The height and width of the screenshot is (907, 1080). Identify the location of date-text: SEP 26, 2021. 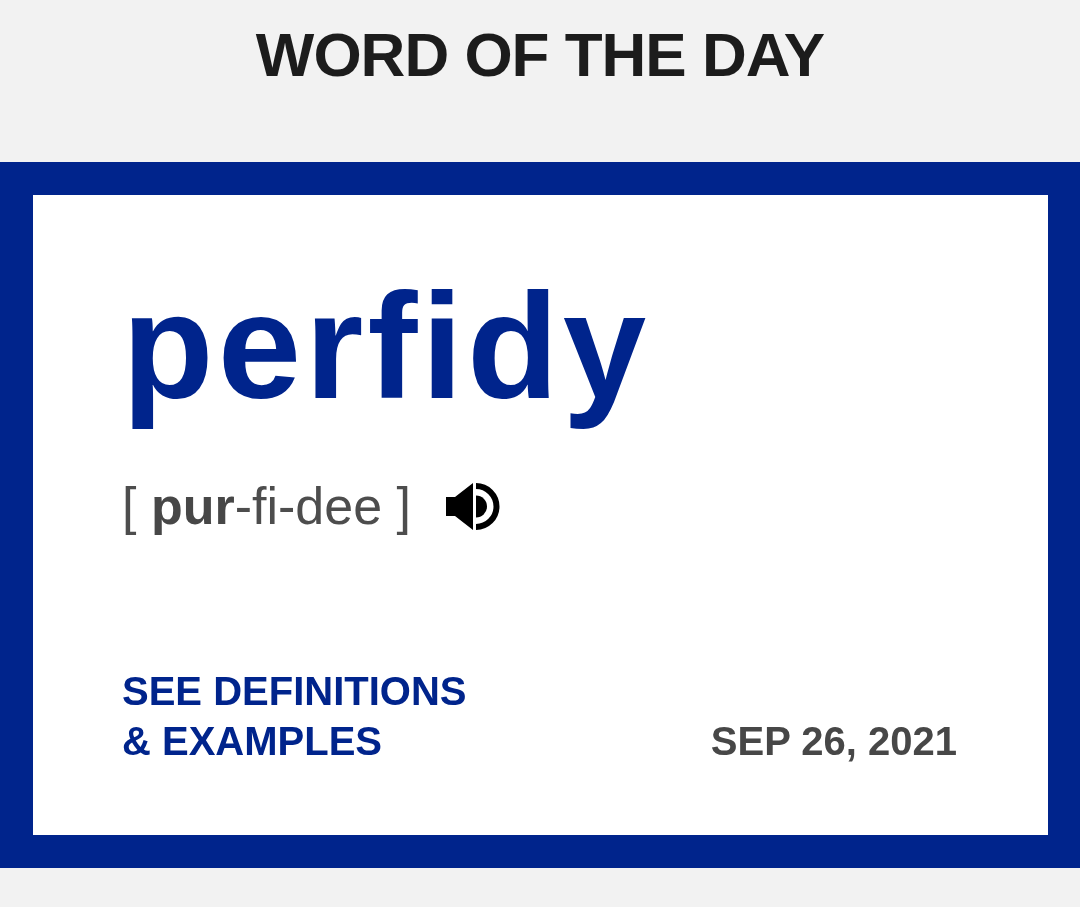
(833, 741).